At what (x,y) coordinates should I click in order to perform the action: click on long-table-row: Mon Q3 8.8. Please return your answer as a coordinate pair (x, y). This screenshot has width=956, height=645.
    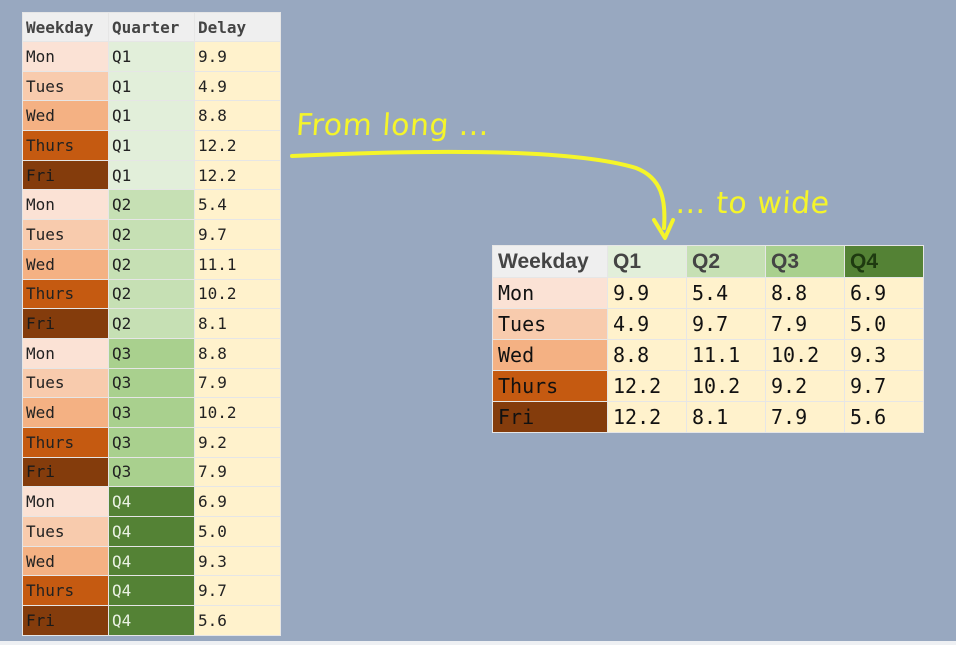
    Looking at the image, I should click on (151, 353).